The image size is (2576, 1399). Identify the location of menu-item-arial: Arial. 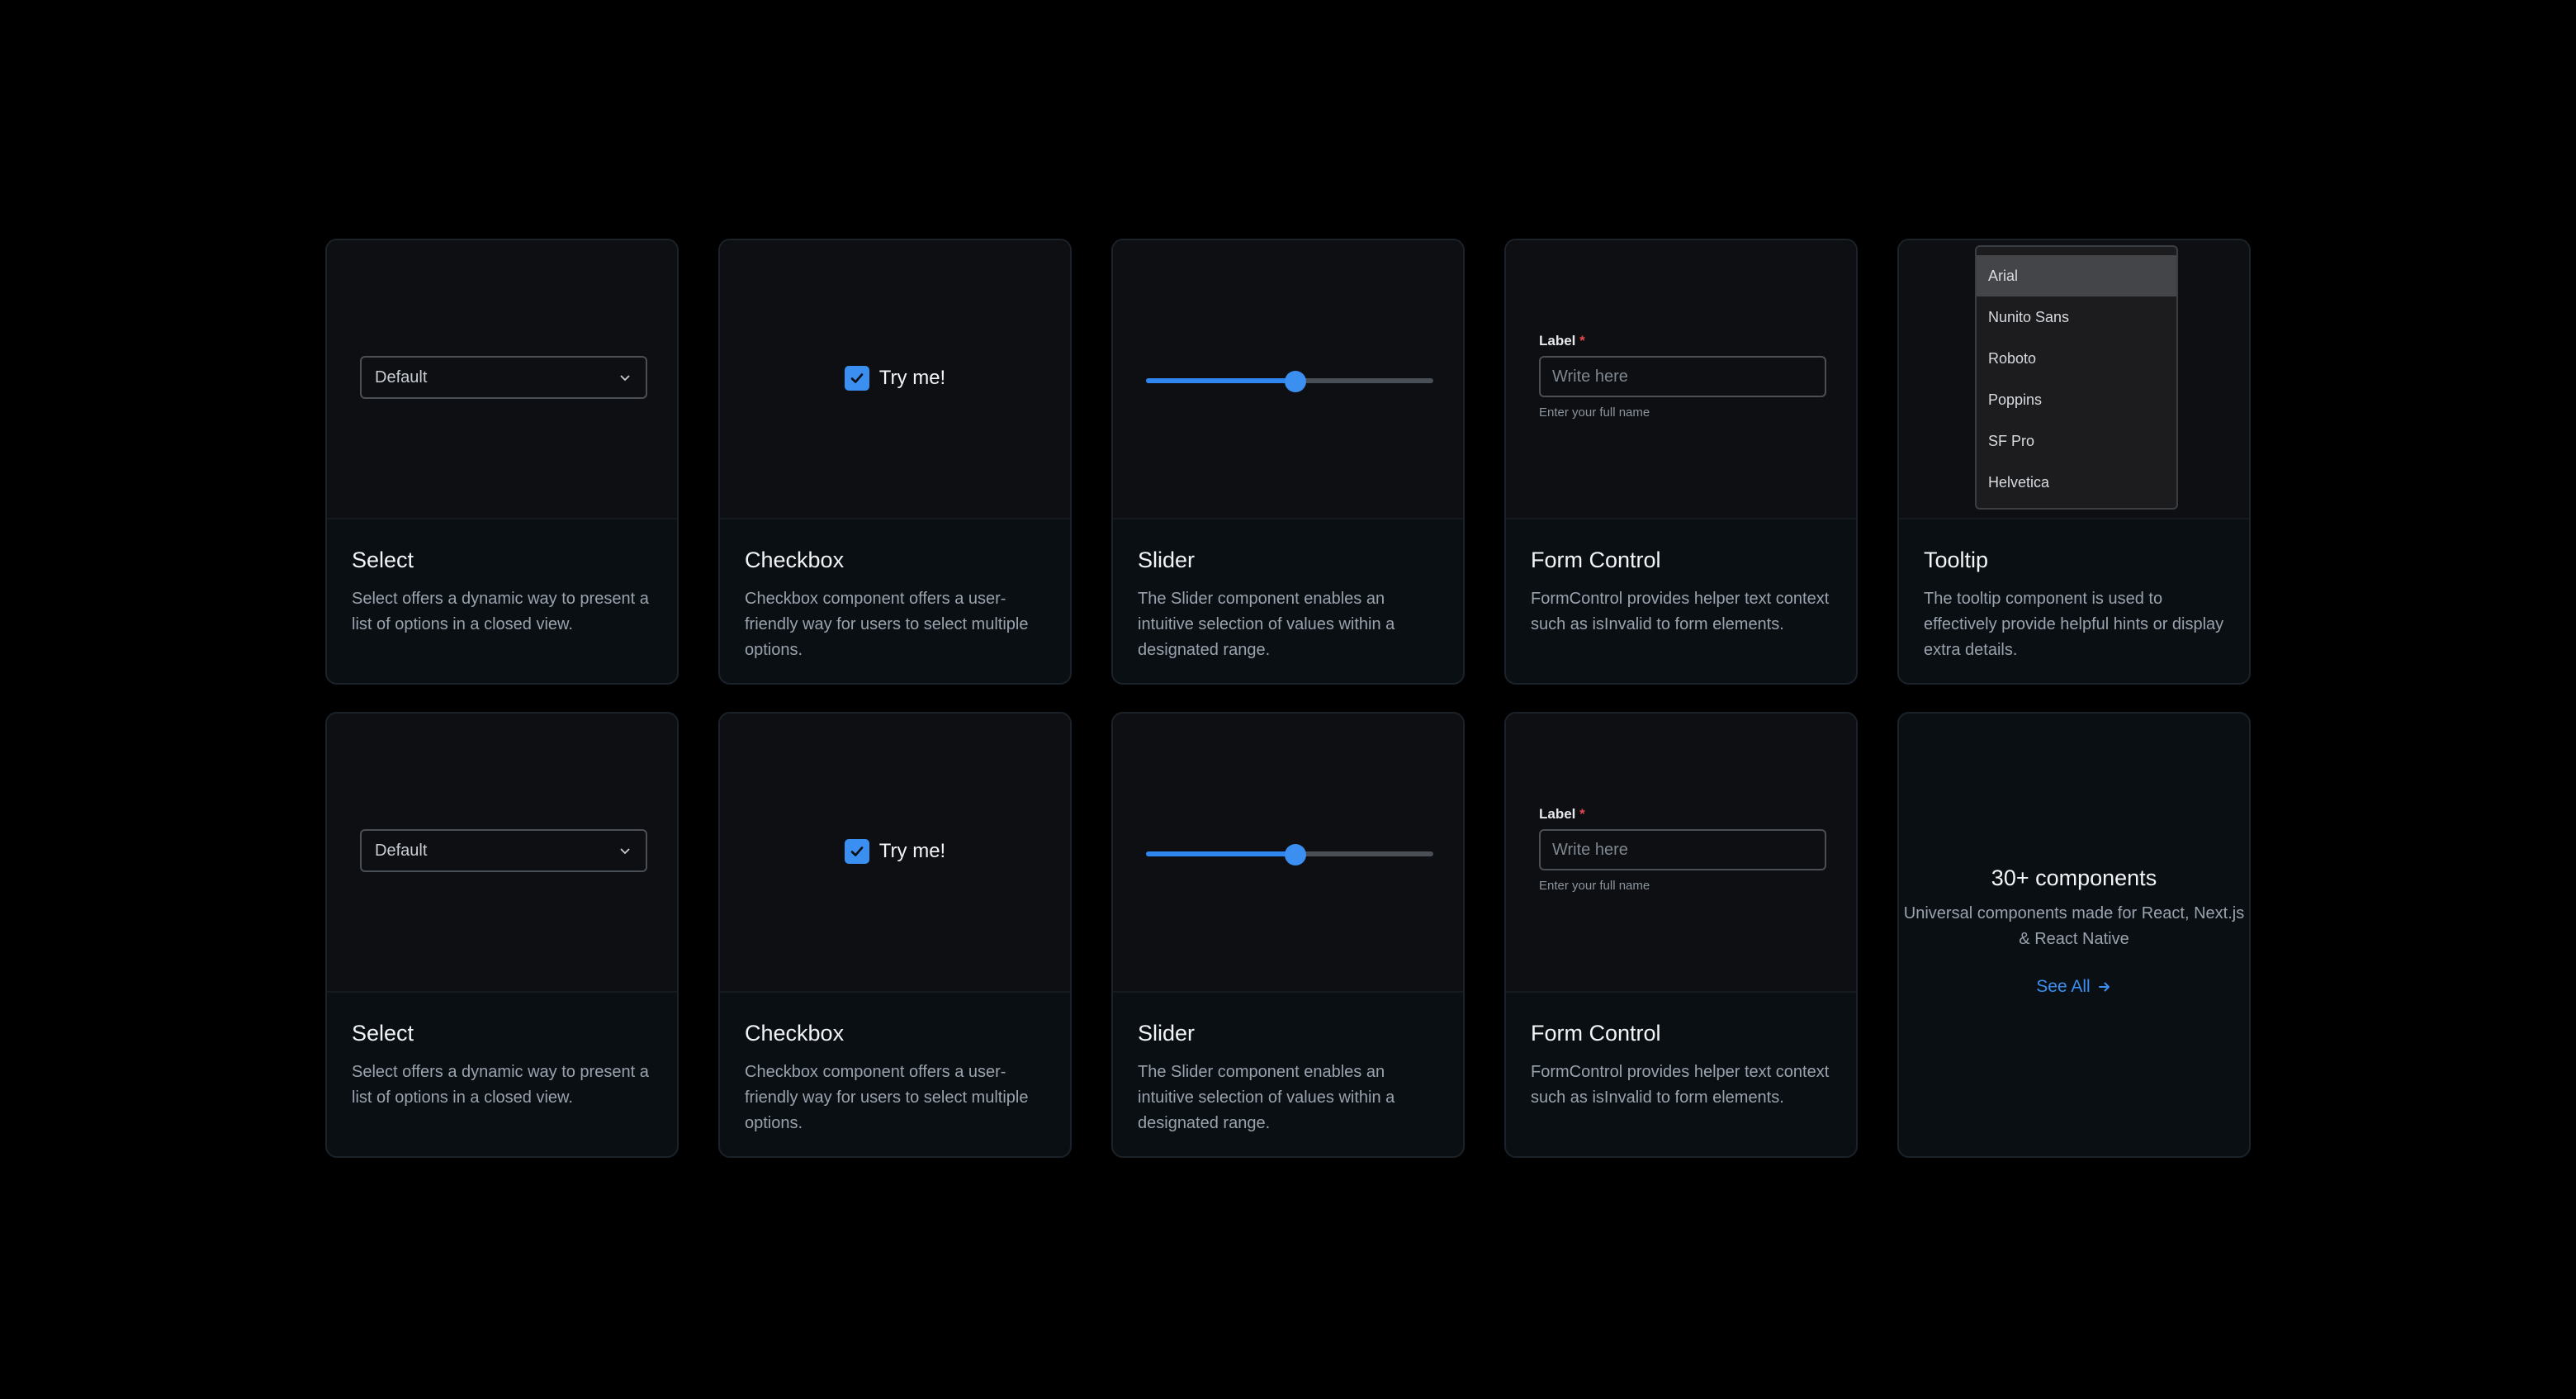
(2076, 275).